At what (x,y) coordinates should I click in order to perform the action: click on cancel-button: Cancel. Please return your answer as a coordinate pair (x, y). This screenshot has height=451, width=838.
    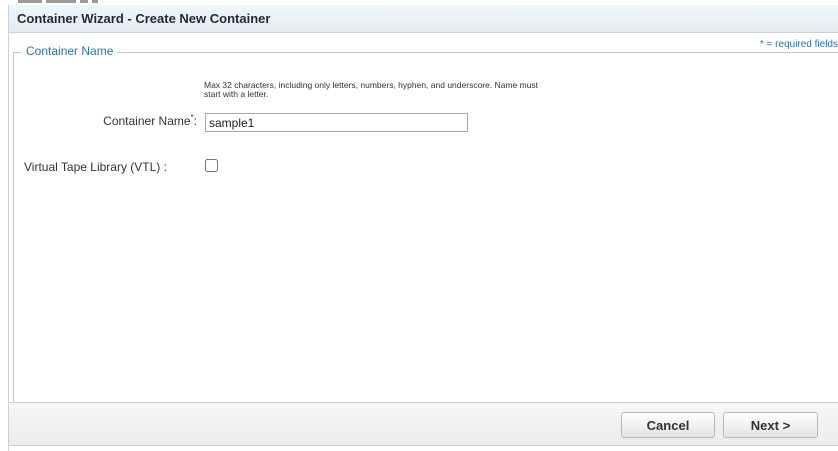
    Looking at the image, I should click on (668, 425).